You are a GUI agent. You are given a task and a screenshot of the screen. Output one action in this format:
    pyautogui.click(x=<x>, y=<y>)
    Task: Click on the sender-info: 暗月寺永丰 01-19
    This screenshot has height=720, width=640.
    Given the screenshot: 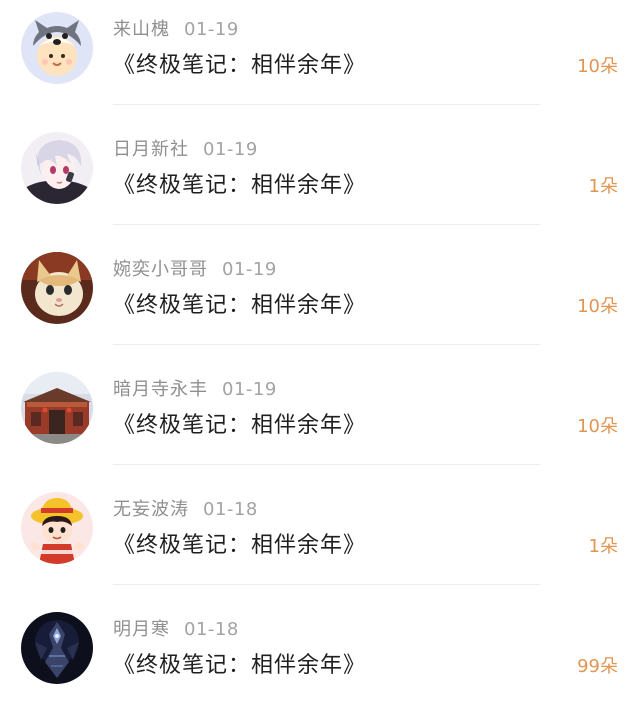 What is the action you would take?
    pyautogui.click(x=195, y=388)
    